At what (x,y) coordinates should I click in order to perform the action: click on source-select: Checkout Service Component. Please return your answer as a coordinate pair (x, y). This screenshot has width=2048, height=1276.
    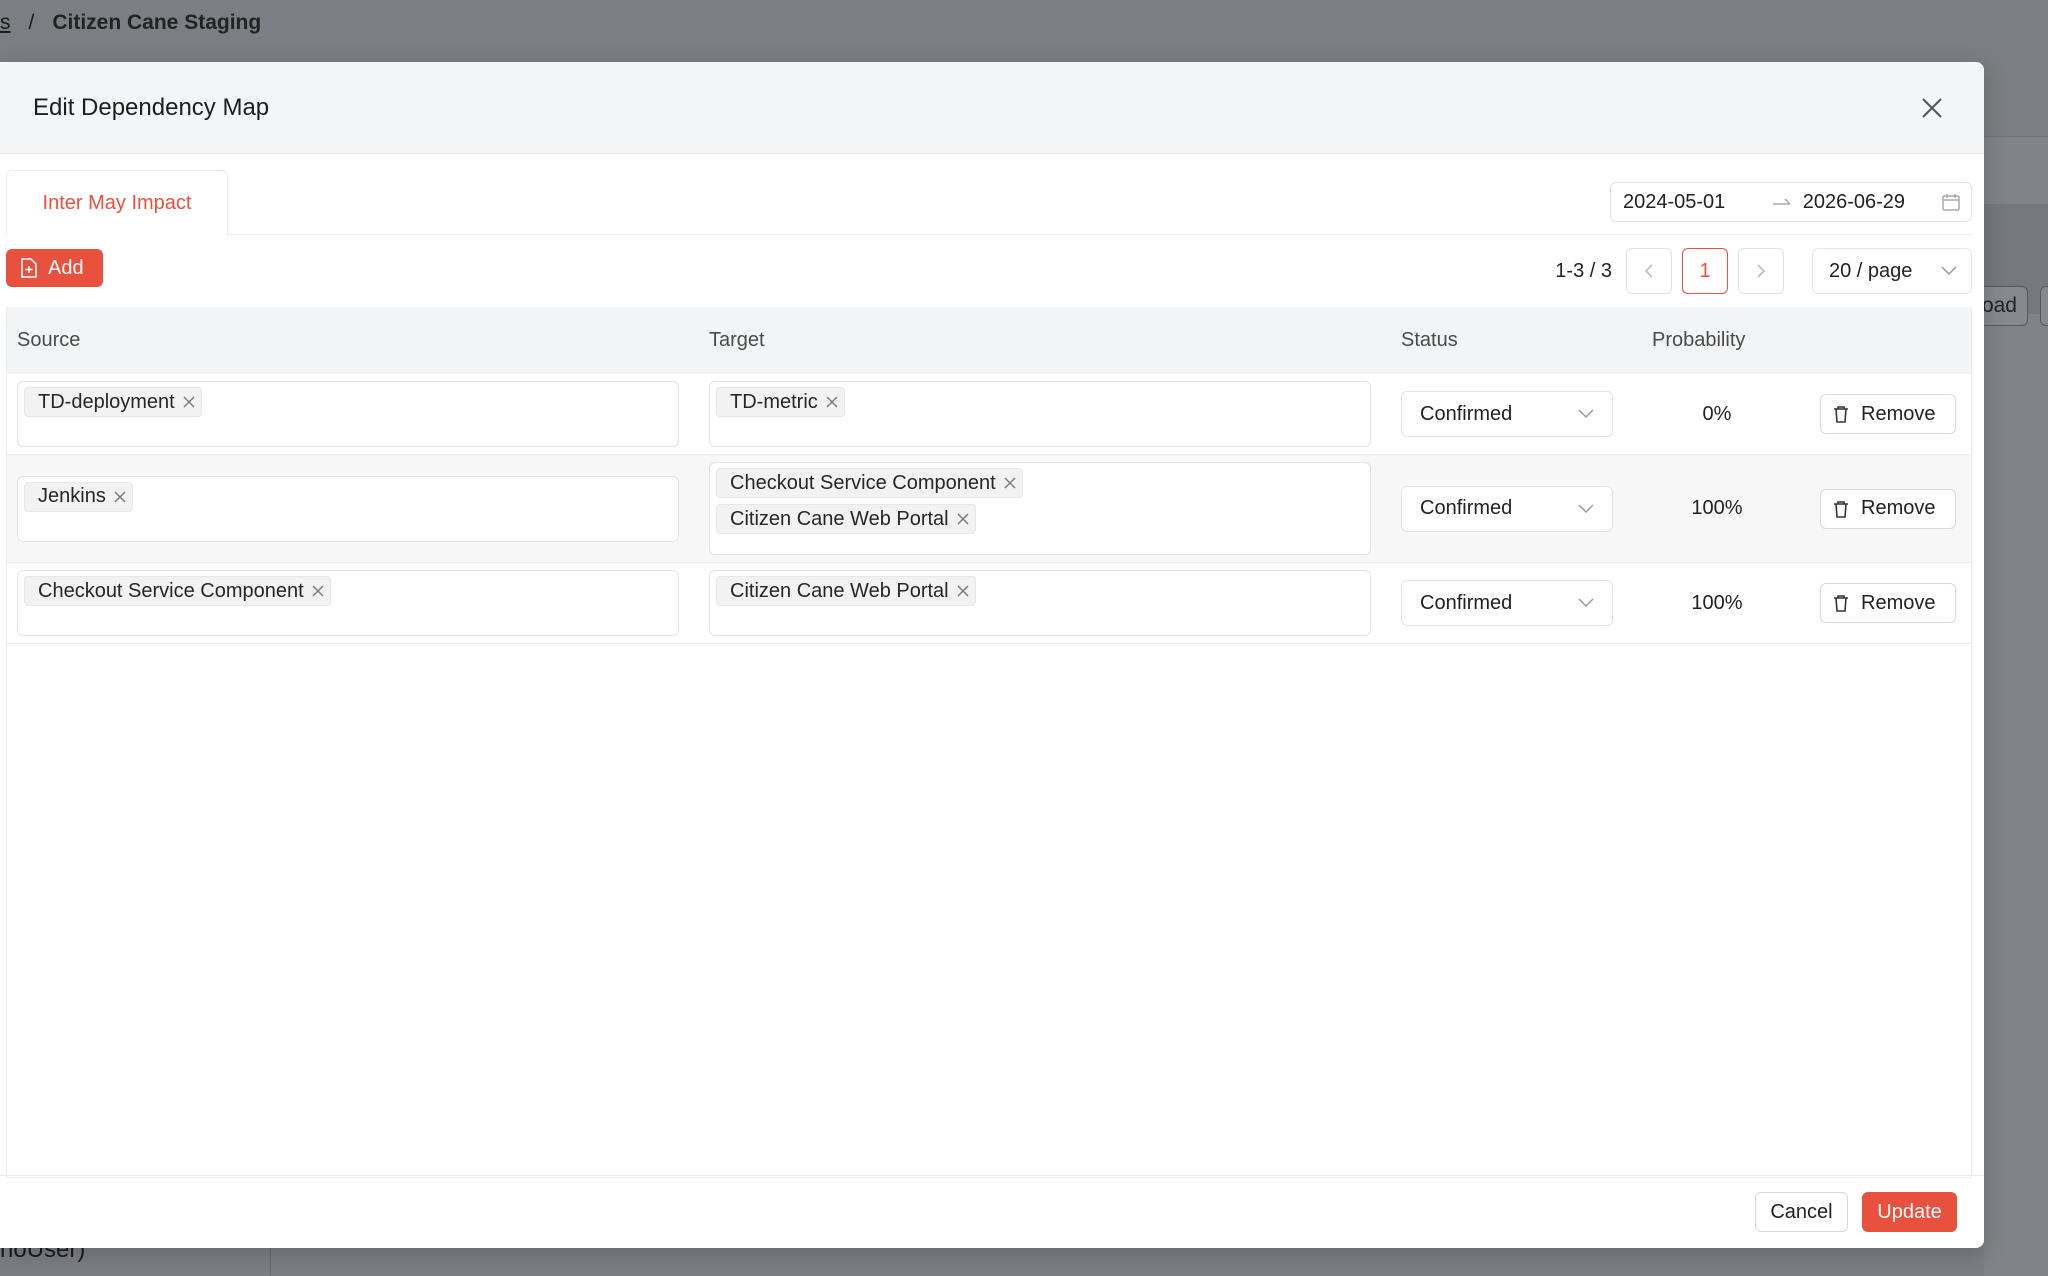
    Looking at the image, I should click on (348, 603).